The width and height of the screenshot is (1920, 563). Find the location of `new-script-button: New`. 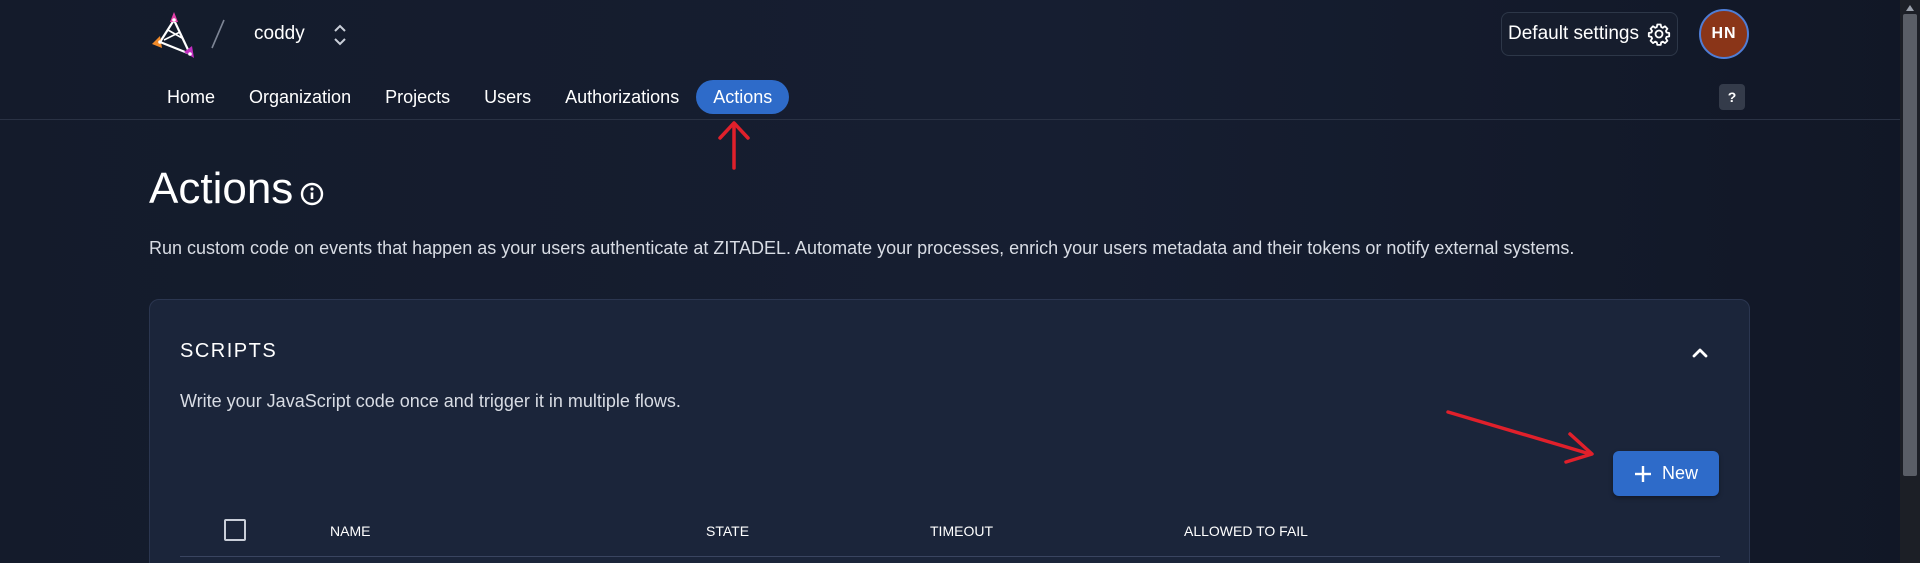

new-script-button: New is located at coordinates (1666, 473).